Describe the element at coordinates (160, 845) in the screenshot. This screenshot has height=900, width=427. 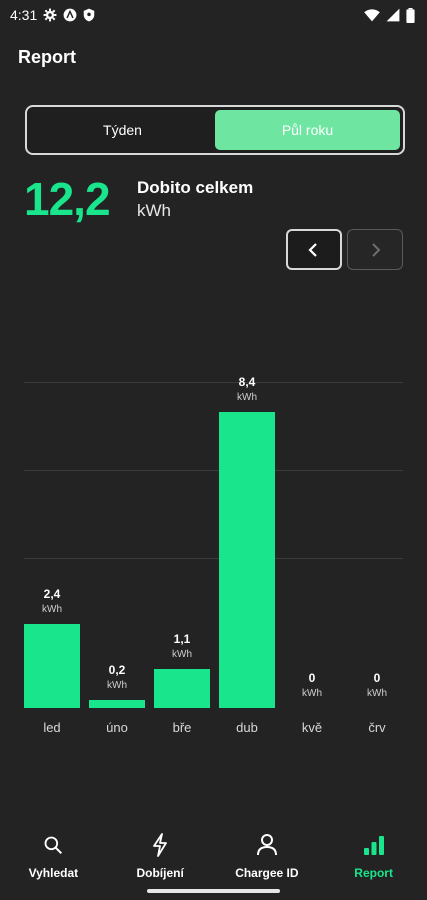
I see `bolt-icon` at that location.